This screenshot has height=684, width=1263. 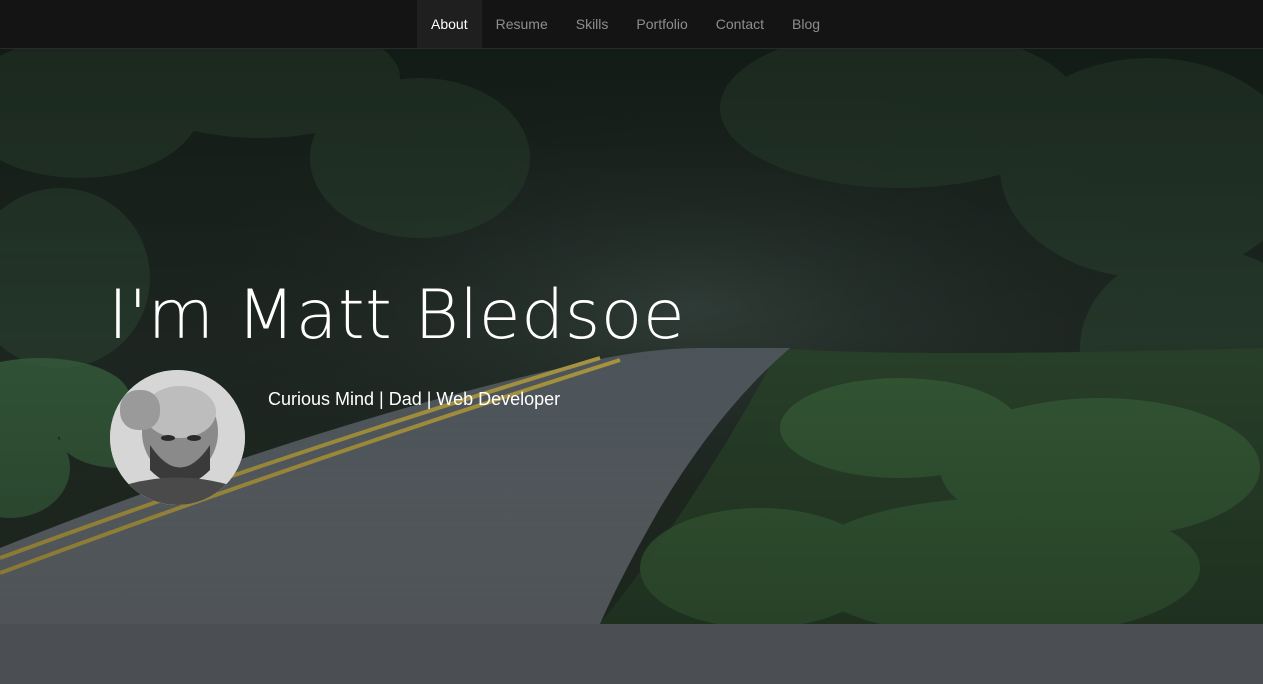 I want to click on hero-title: I'm Matt Bledsoe, so click(x=397, y=315).